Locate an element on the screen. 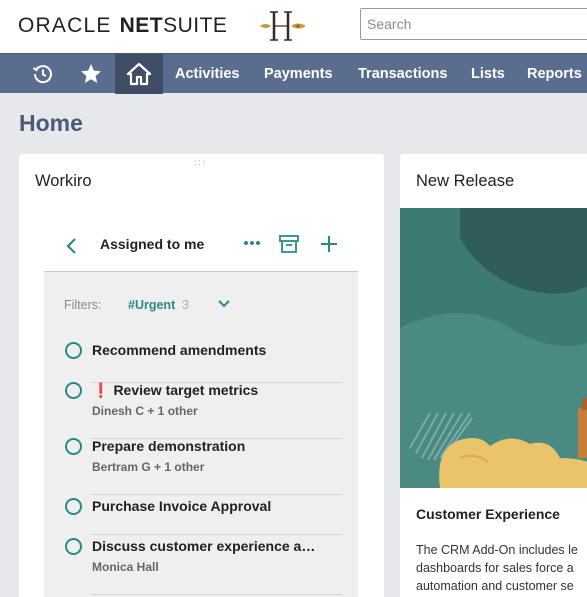 The height and width of the screenshot is (597, 587). release-text-line: automation and customer se is located at coordinates (495, 586).